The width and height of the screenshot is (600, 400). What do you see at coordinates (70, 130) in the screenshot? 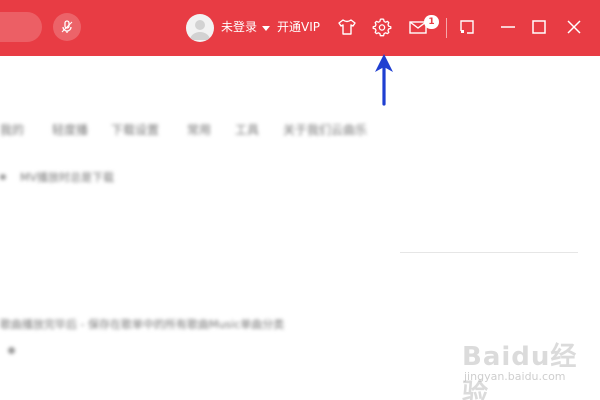
I see `settings-nav-item: 轻度播` at bounding box center [70, 130].